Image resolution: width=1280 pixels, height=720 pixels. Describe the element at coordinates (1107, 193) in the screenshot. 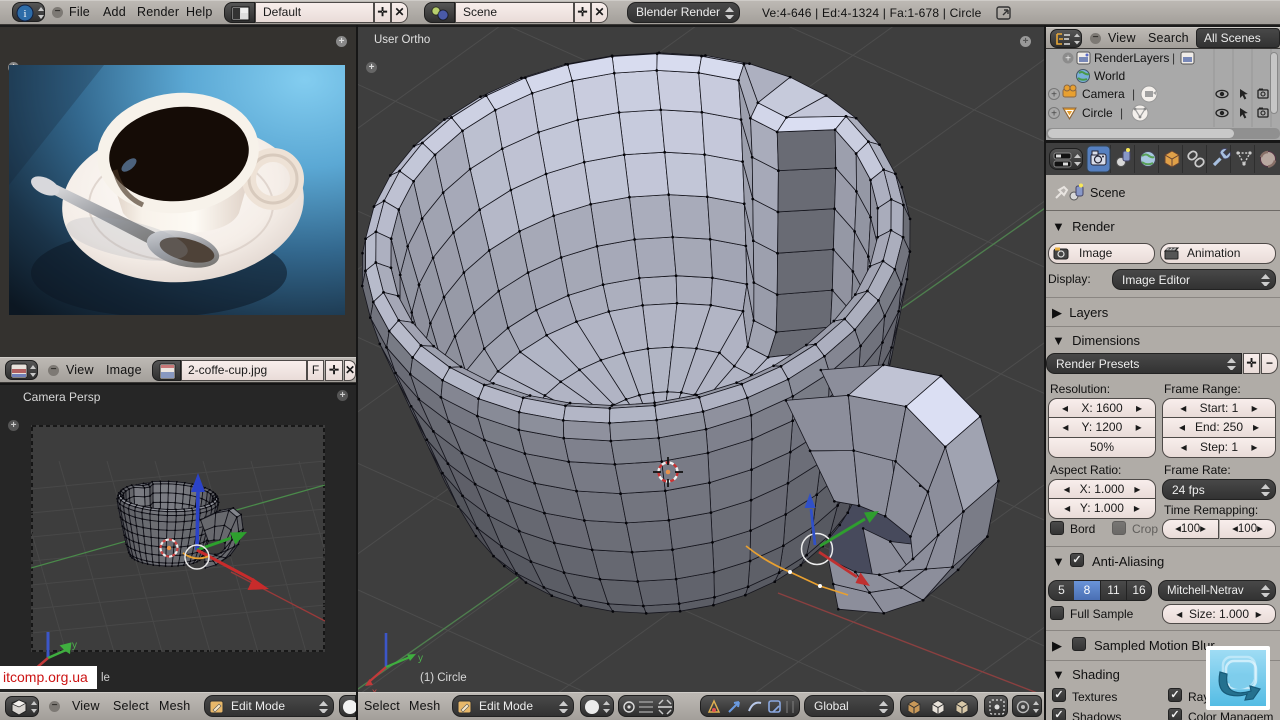

I see `svg-text: Scene` at that location.